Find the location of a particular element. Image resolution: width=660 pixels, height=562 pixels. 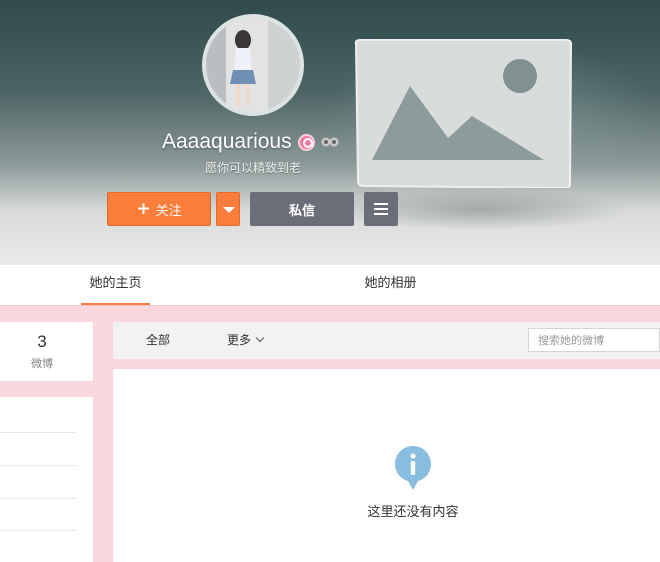

username: Aaaaquarious is located at coordinates (227, 142).